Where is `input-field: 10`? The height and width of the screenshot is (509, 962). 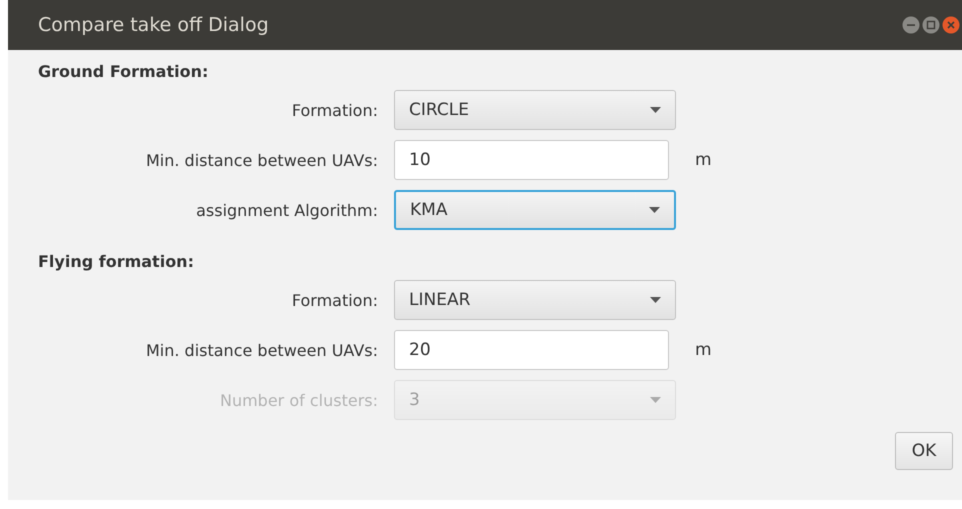
input-field: 10 is located at coordinates (531, 160).